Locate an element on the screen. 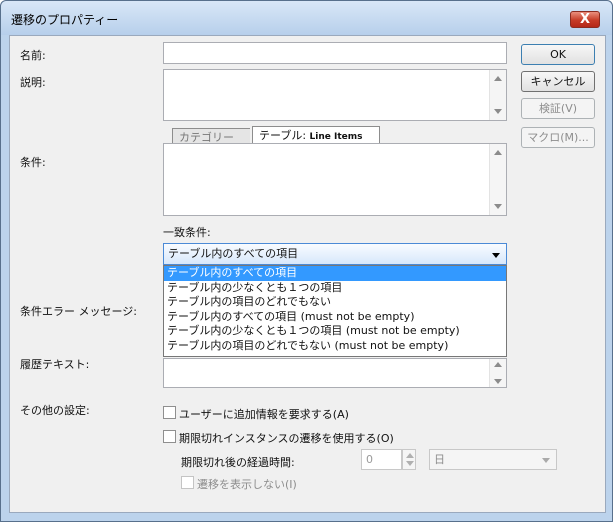 The width and height of the screenshot is (613, 522). description-label: 説明: is located at coordinates (33, 82).